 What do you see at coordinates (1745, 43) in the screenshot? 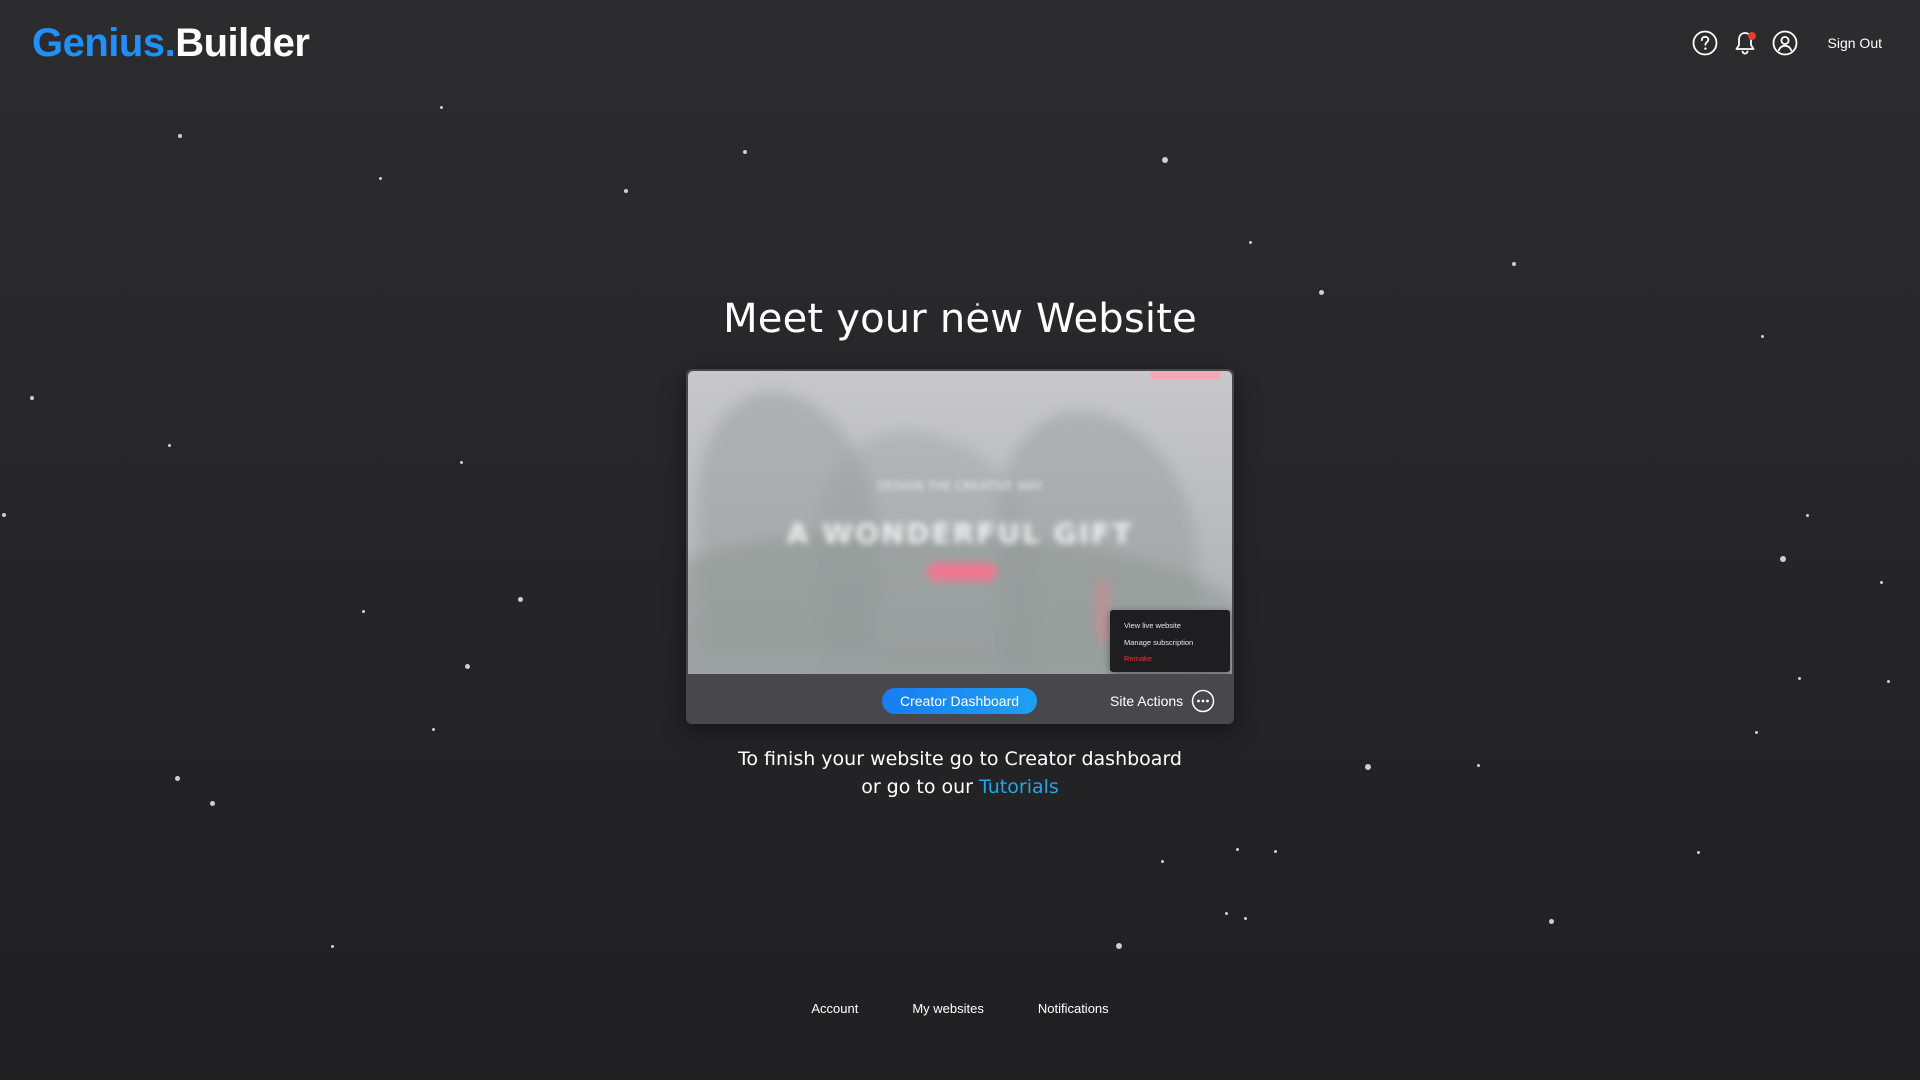
I see `bell-icon` at bounding box center [1745, 43].